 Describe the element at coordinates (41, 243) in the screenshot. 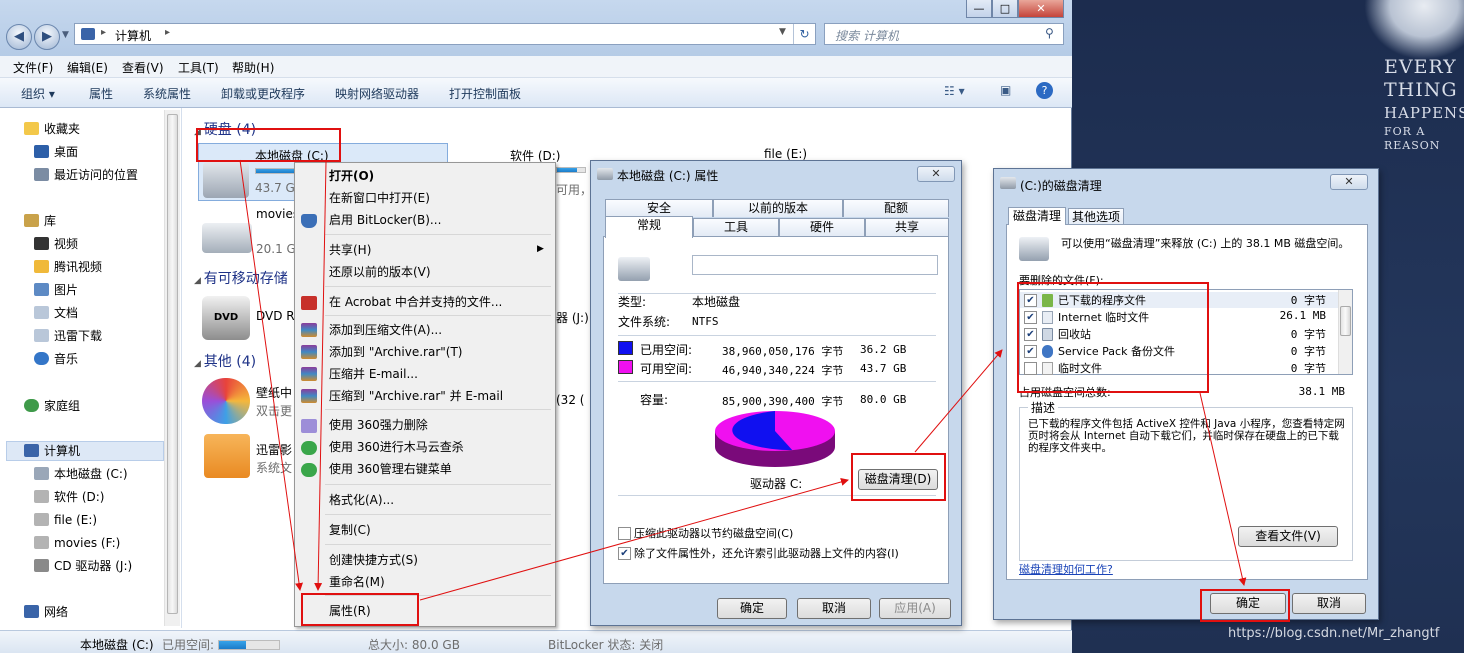

I see `video-icon` at that location.